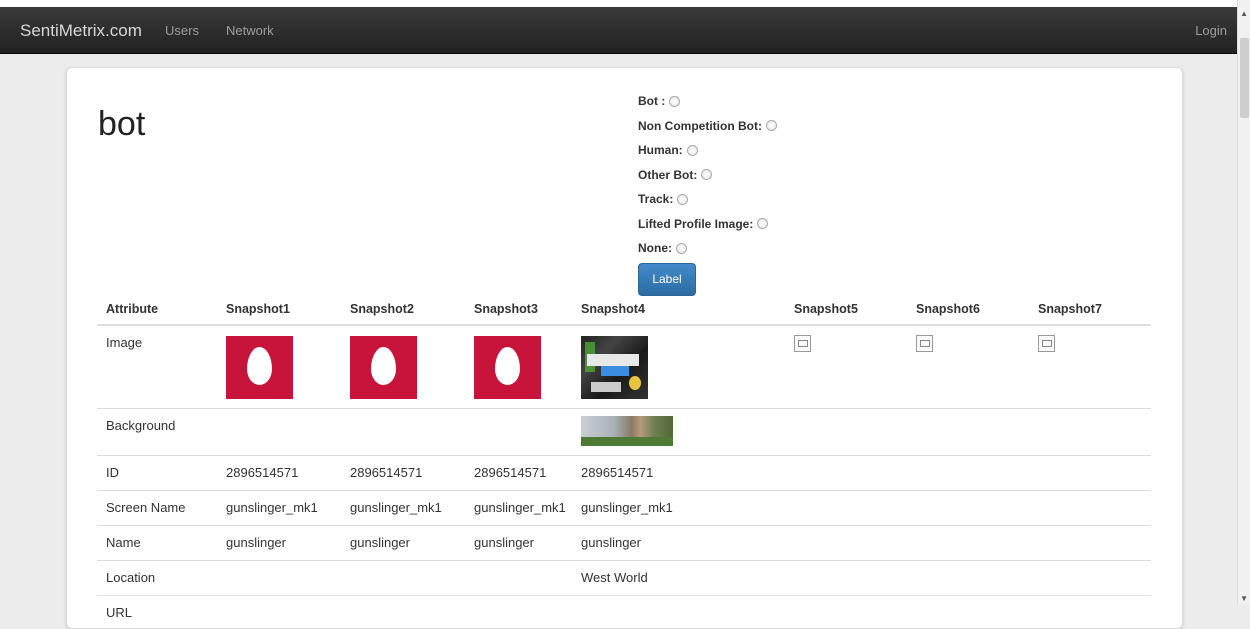 The width and height of the screenshot is (1250, 629). I want to click on table-row-background: Background, so click(624, 432).